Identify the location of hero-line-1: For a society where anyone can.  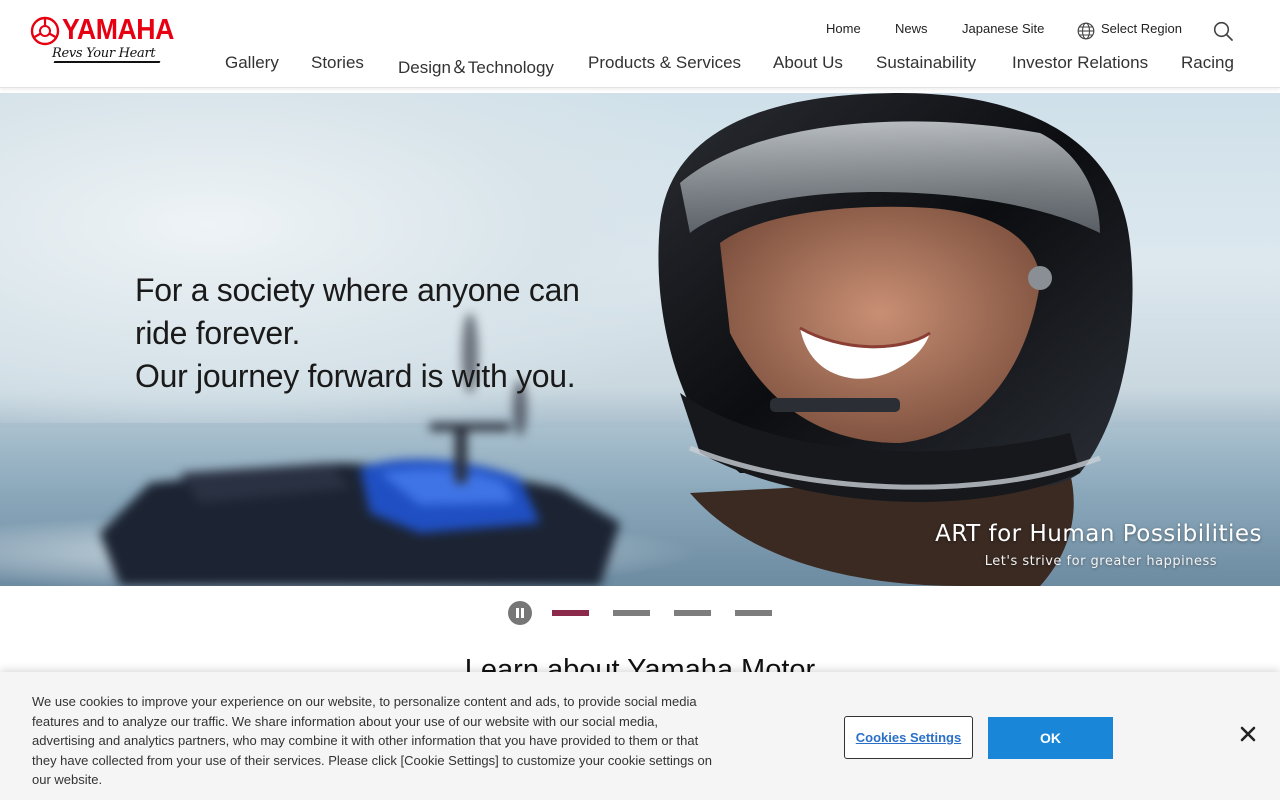
(357, 290).